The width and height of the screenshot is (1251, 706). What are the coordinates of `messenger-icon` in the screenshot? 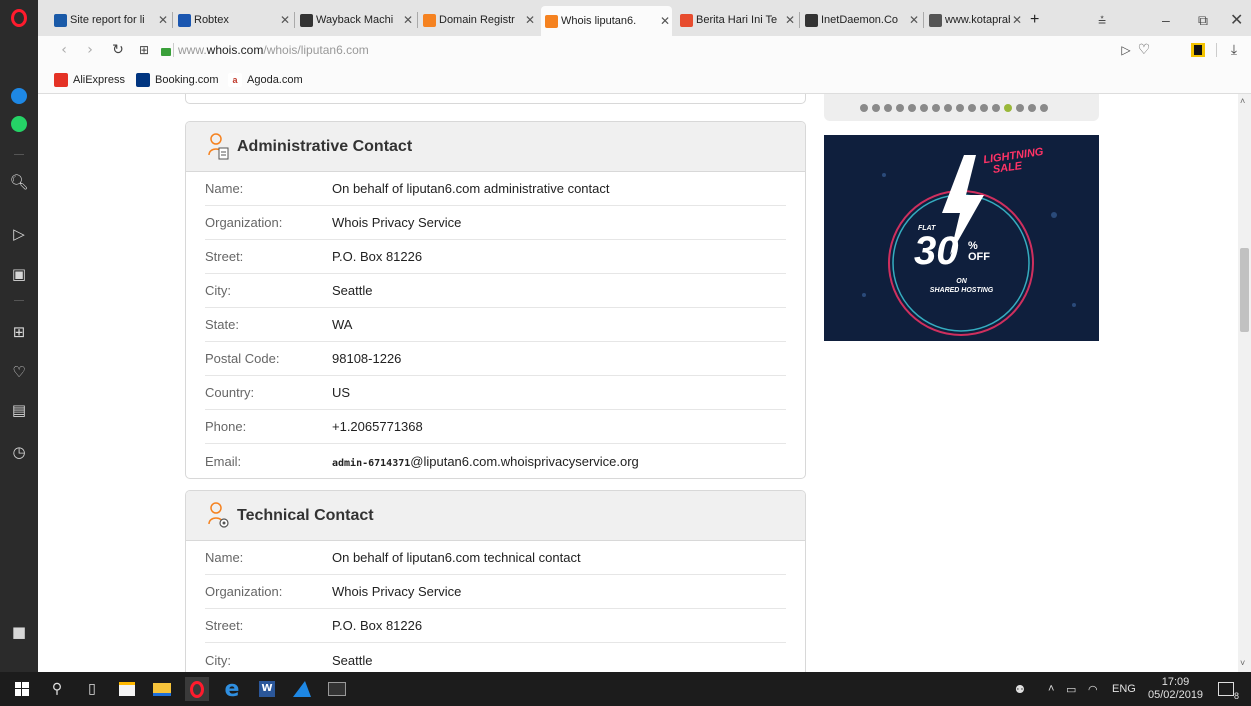 It's located at (19, 96).